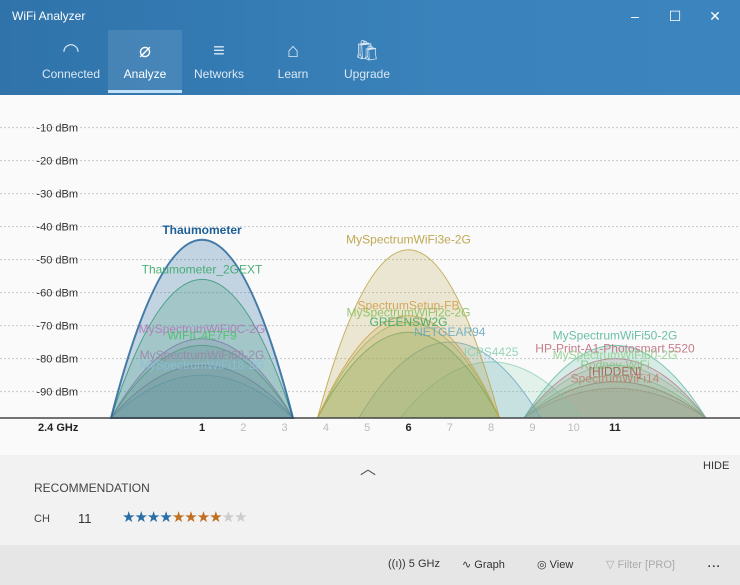  I want to click on channel-tick-label: 1, so click(202, 428).